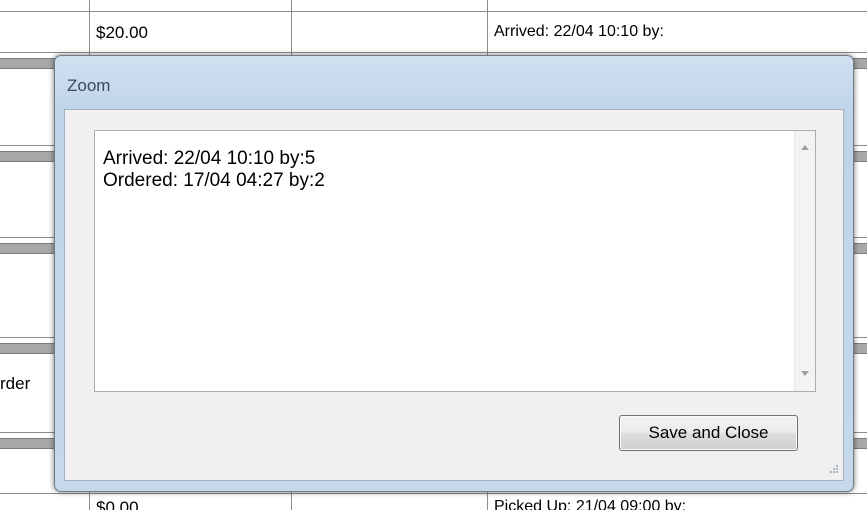 This screenshot has height=510, width=867. What do you see at coordinates (804, 261) in the screenshot?
I see `vertical-scrollbar` at bounding box center [804, 261].